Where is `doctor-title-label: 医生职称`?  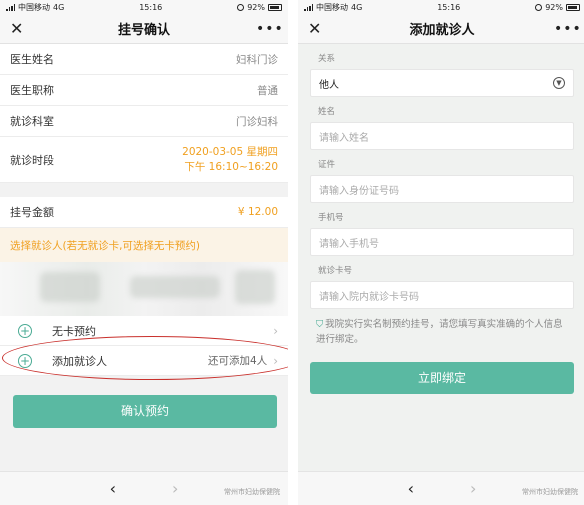 doctor-title-label: 医生职称 is located at coordinates (32, 90).